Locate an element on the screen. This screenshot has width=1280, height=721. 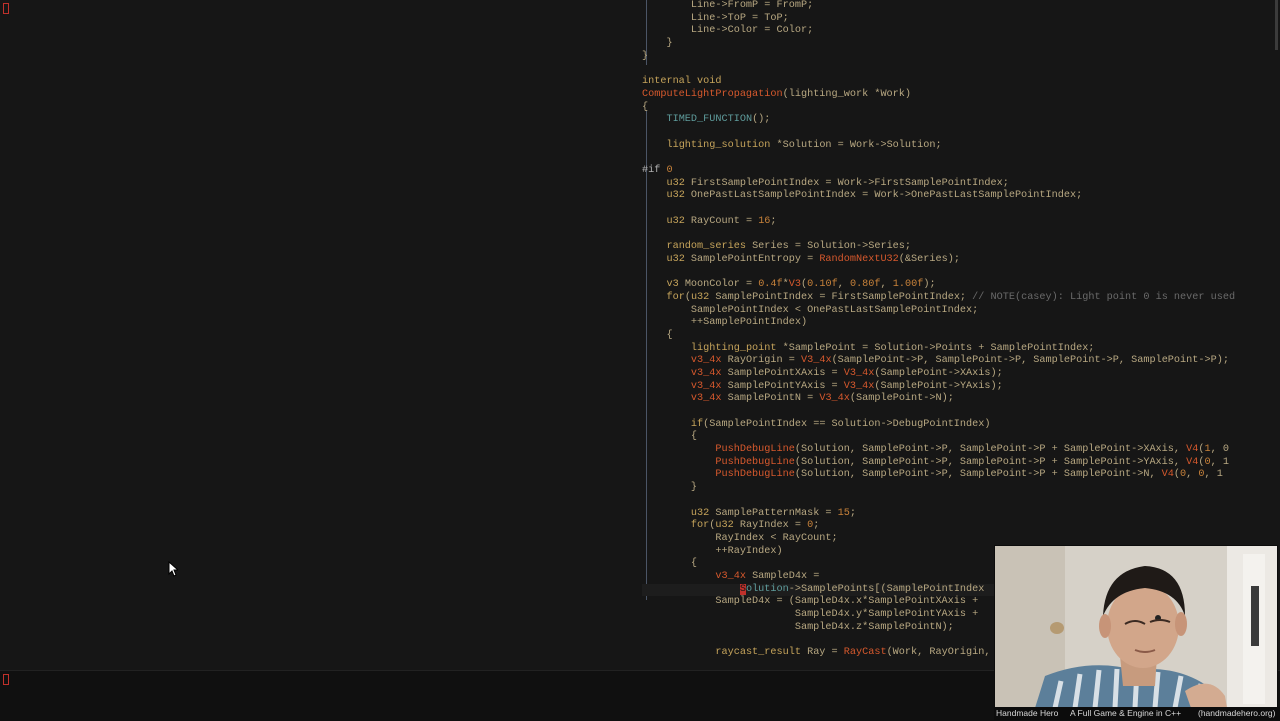
mouse-pointer-icon is located at coordinates (173, 569).